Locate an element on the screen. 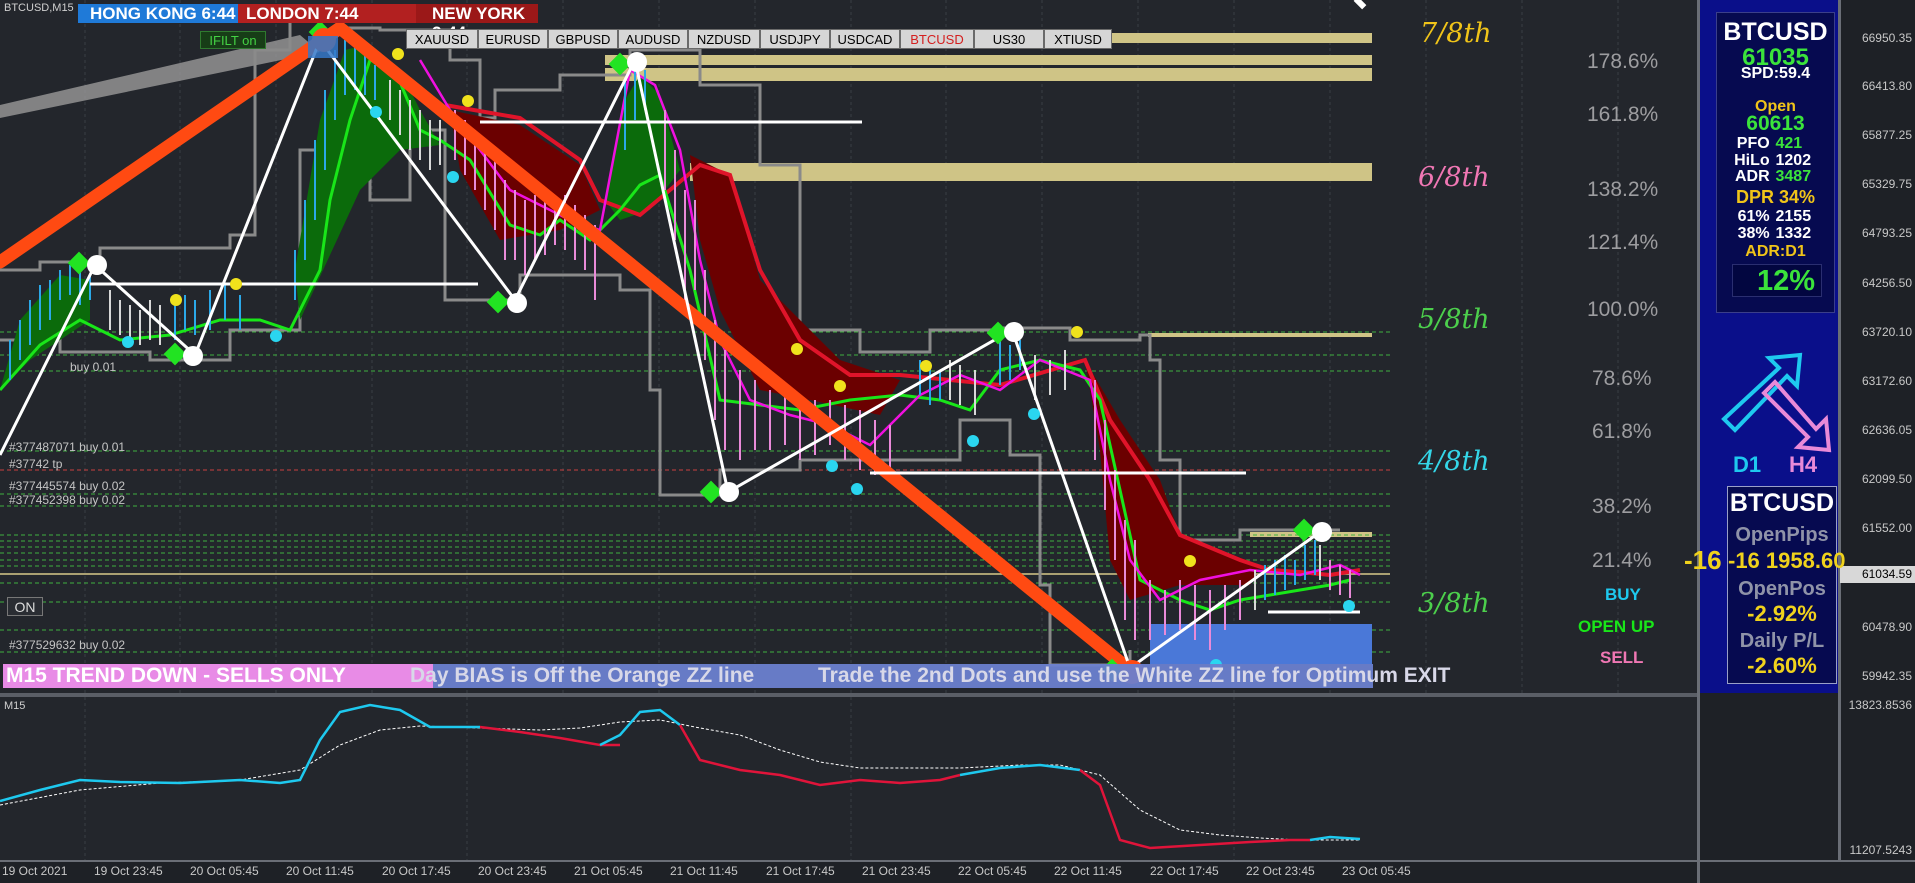 The width and height of the screenshot is (1915, 883). price-tick: 62099.50 is located at coordinates (1886, 479).